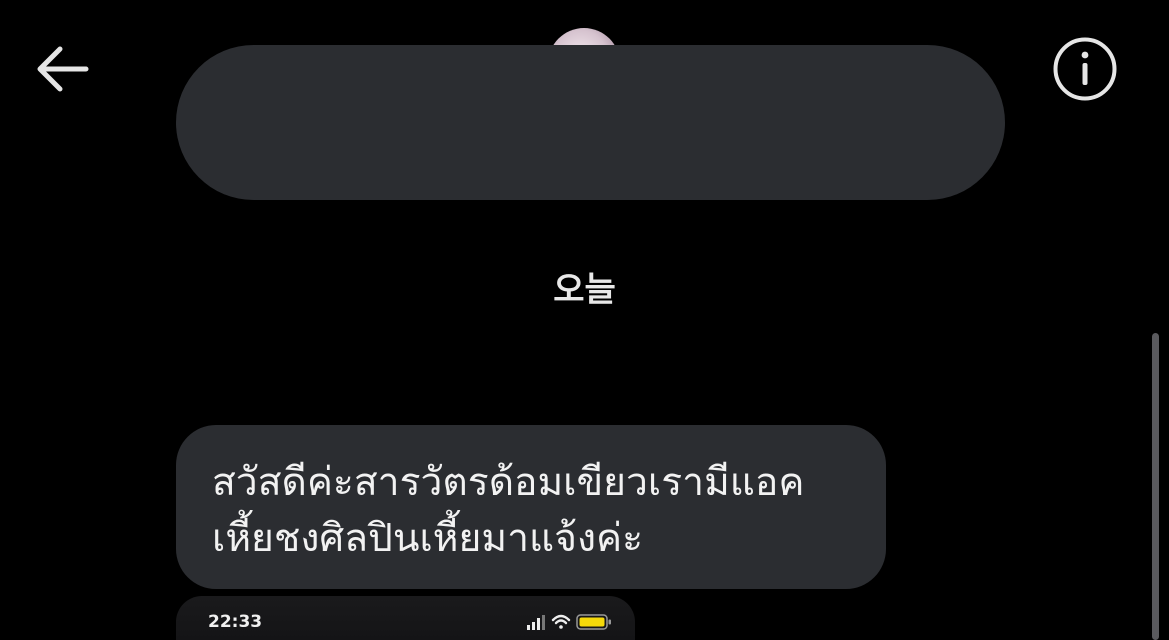  Describe the element at coordinates (561, 621) in the screenshot. I see `wifi-icon` at that location.